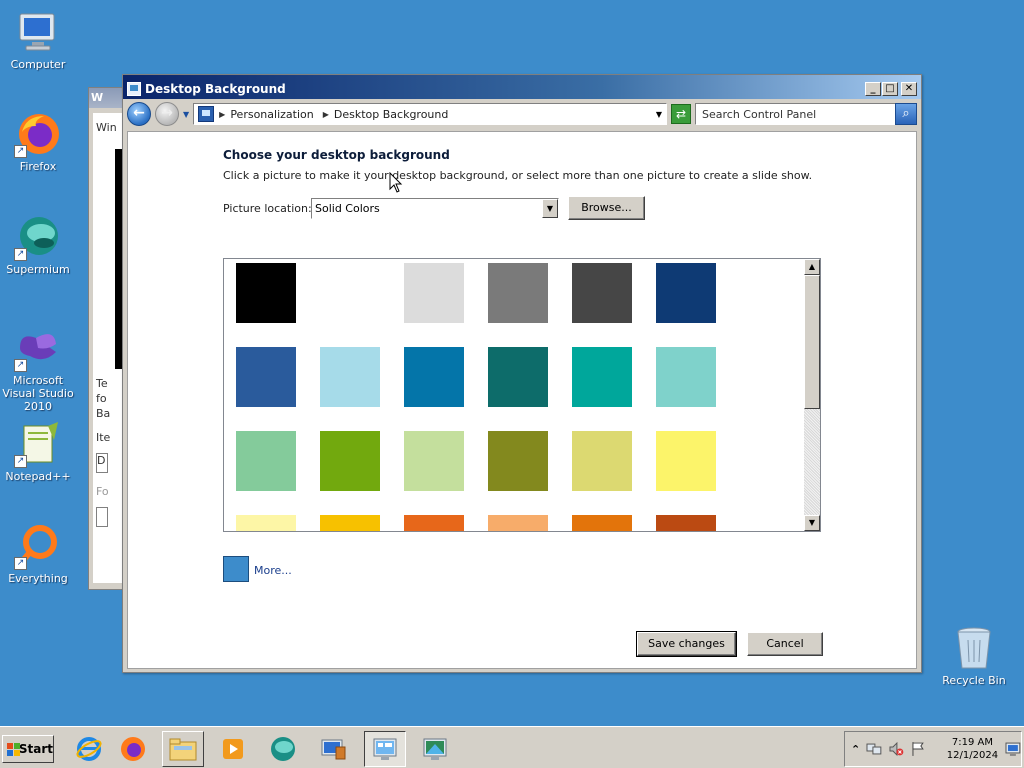  Describe the element at coordinates (38, 444) in the screenshot. I see `notepadpp-icon: ↗` at that location.